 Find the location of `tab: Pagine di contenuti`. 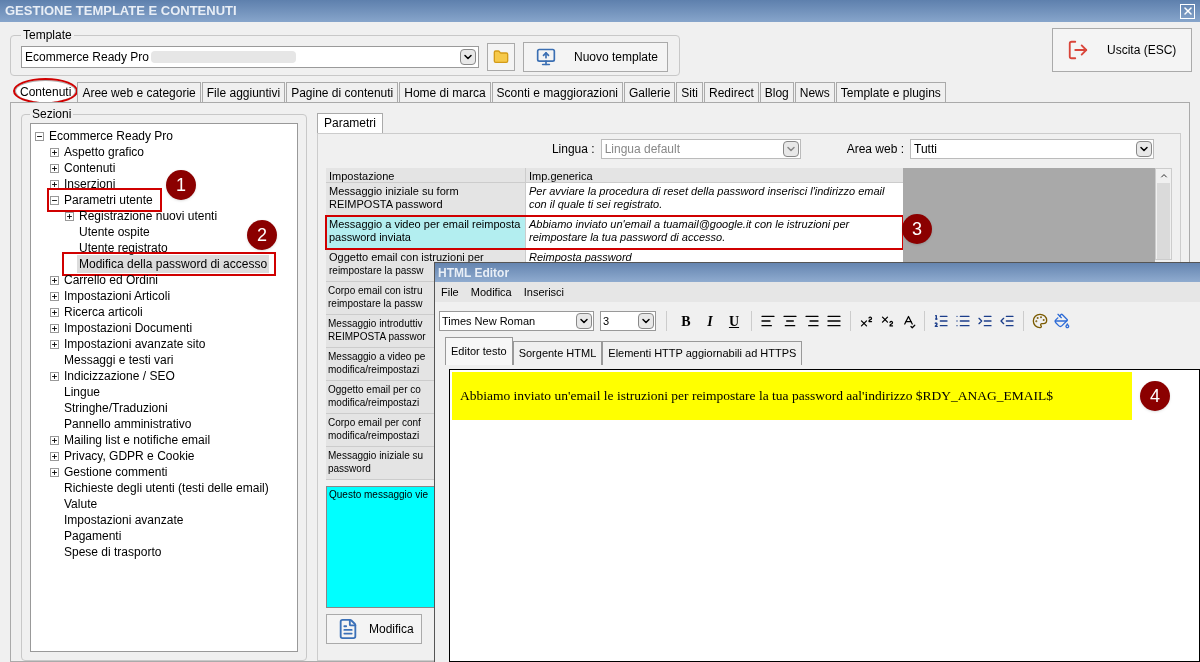

tab: Pagine di contenuti is located at coordinates (342, 92).